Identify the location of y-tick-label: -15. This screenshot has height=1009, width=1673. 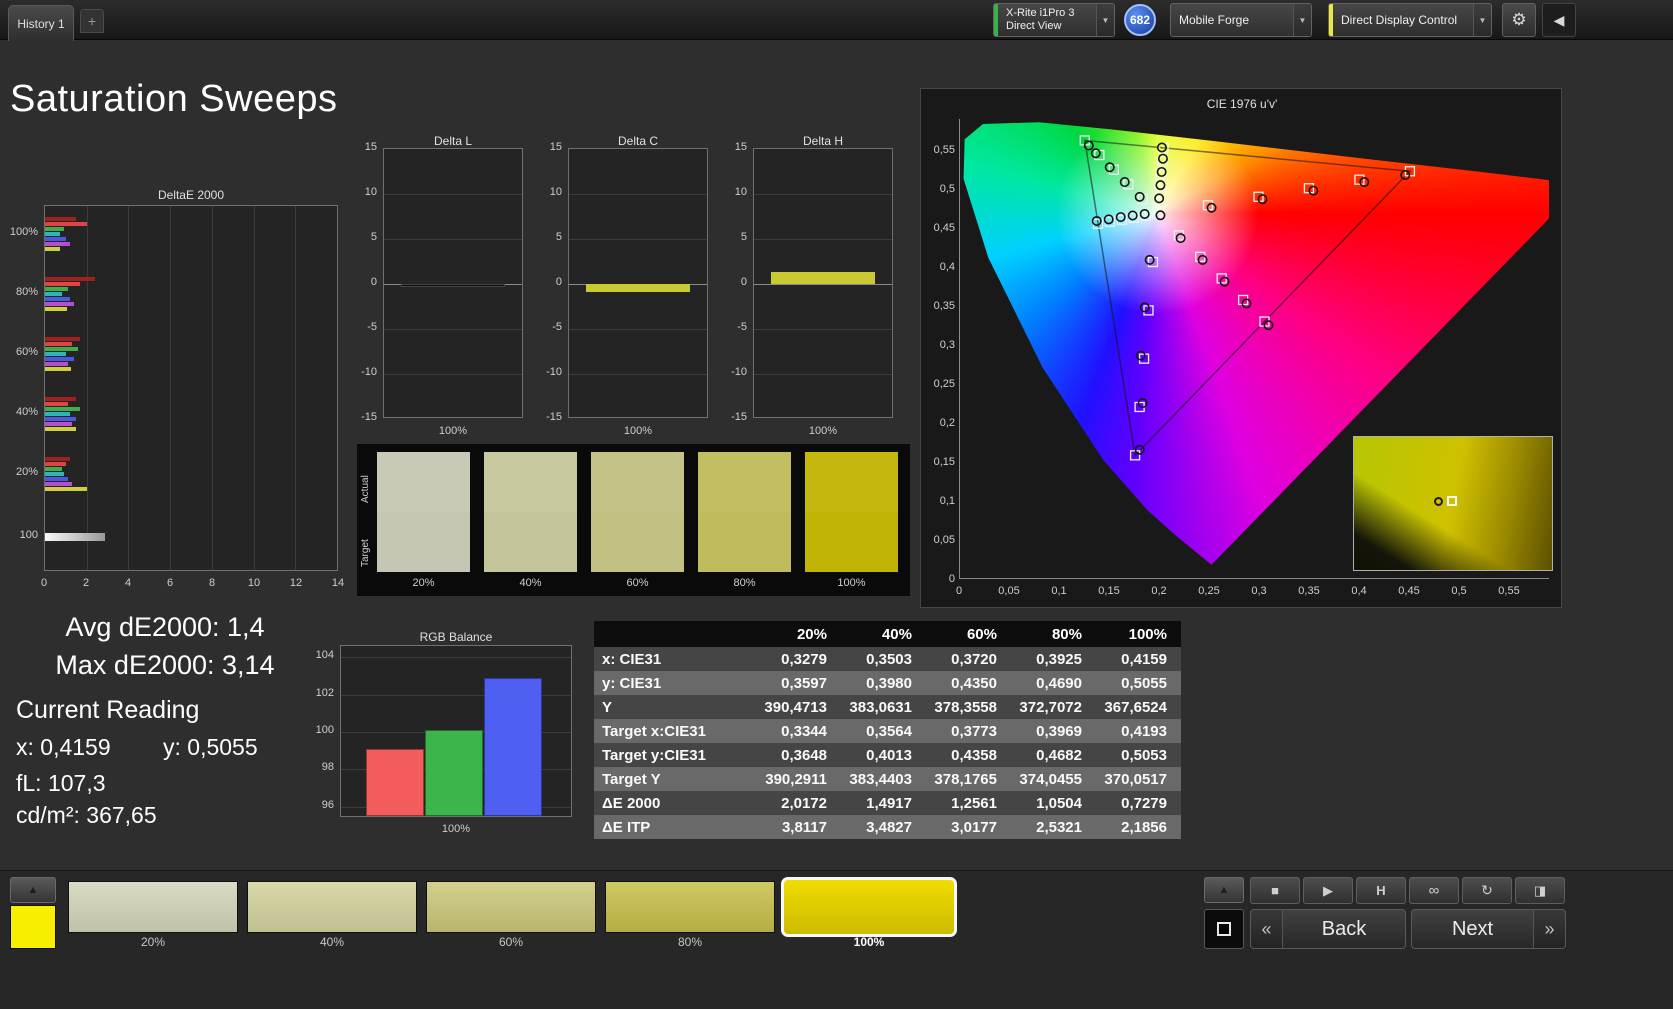
(554, 417).